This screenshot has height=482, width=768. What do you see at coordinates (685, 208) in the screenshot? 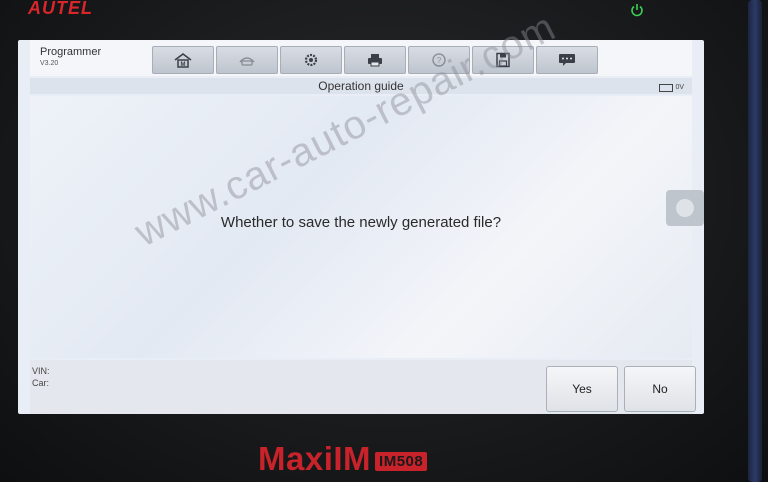
I see `floating-side-button` at bounding box center [685, 208].